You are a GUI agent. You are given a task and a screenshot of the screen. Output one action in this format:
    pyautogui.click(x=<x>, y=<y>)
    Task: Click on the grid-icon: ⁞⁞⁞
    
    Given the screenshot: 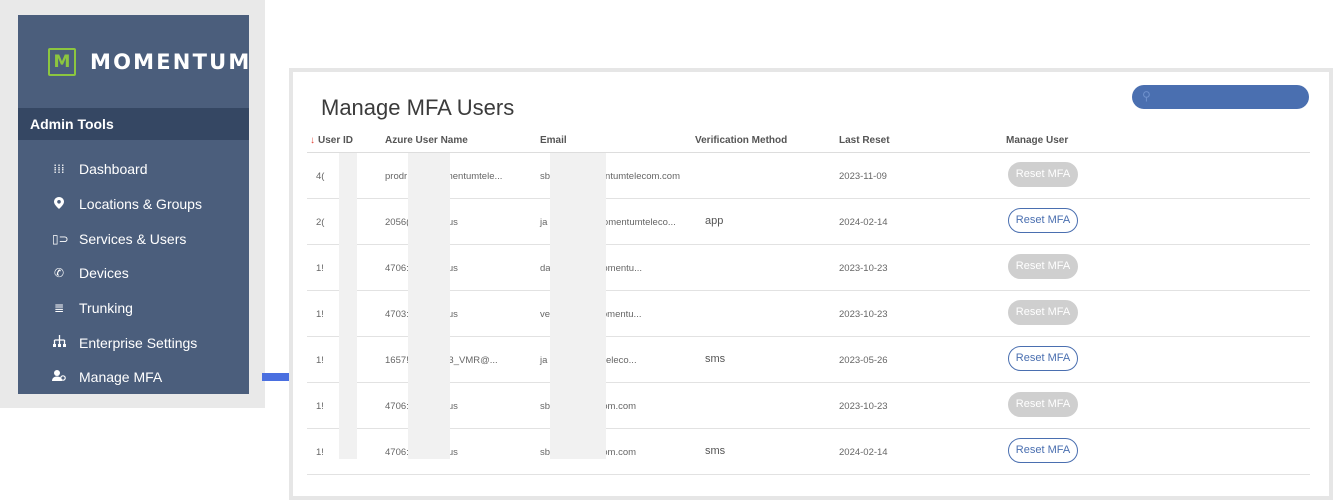 What is the action you would take?
    pyautogui.click(x=59, y=169)
    